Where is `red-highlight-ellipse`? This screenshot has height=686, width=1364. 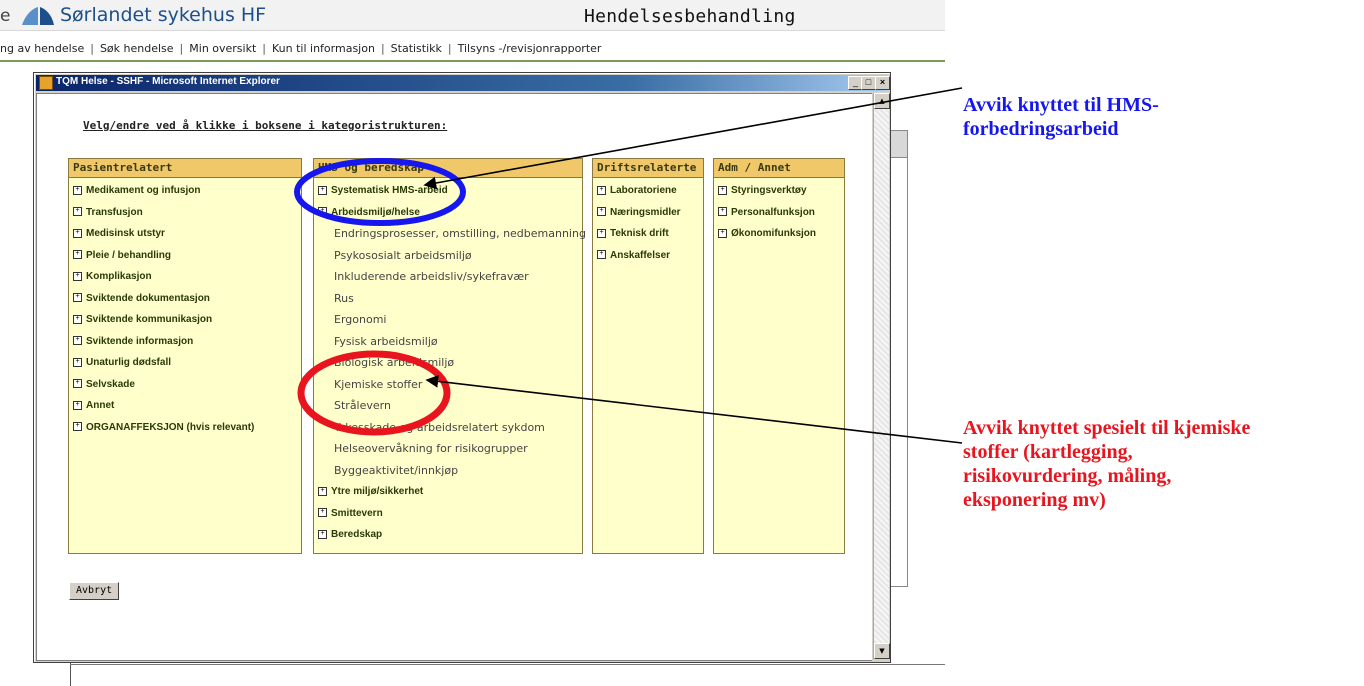
red-highlight-ellipse is located at coordinates (374, 393).